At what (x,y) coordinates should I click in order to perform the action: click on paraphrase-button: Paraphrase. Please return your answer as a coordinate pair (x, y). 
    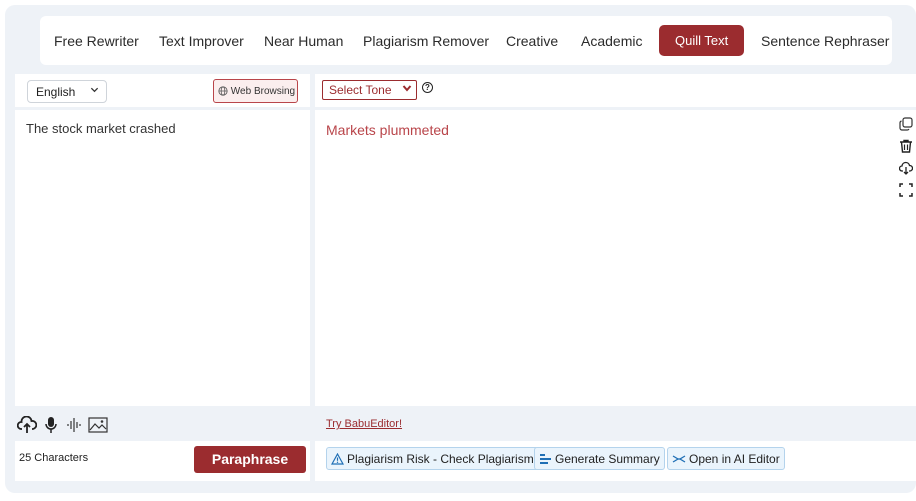
    Looking at the image, I should click on (250, 459).